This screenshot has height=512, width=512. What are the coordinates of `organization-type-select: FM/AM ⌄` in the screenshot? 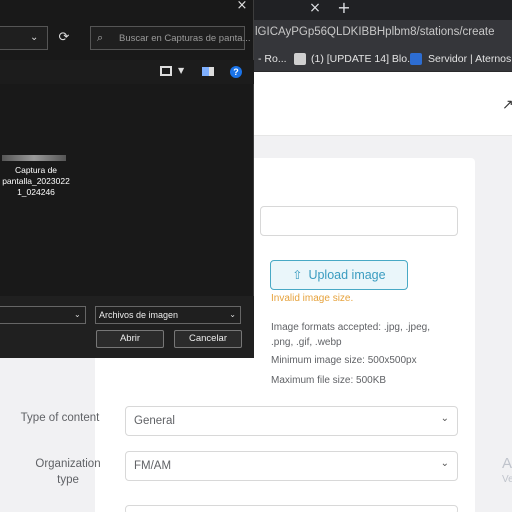 It's located at (291, 466).